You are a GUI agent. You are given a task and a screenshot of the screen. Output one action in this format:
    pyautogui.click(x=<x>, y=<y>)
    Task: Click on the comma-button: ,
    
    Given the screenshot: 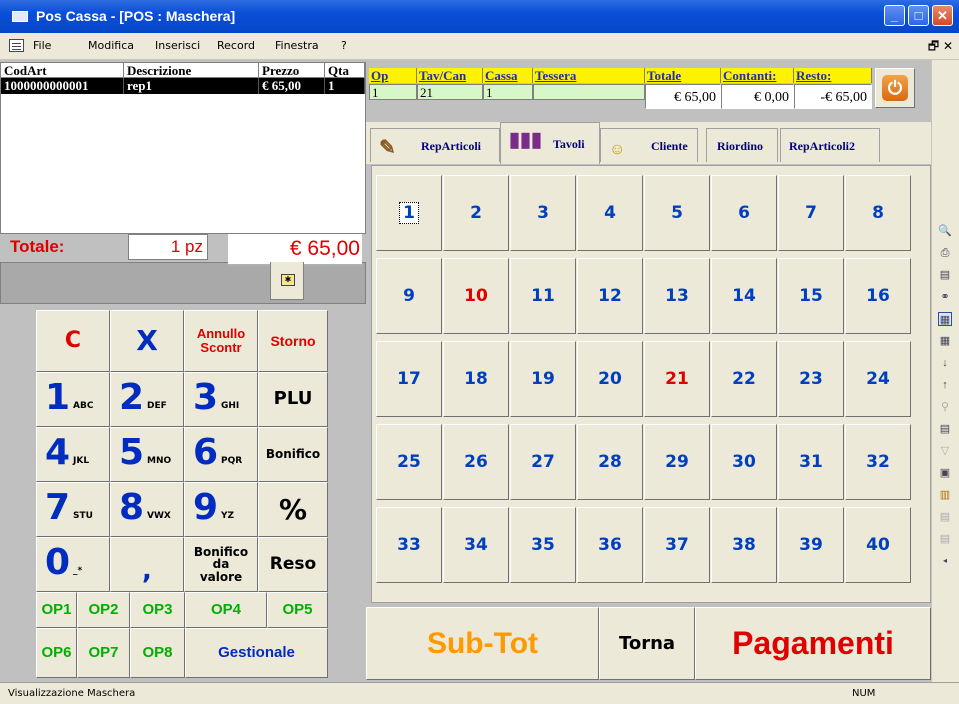 What is the action you would take?
    pyautogui.click(x=147, y=564)
    